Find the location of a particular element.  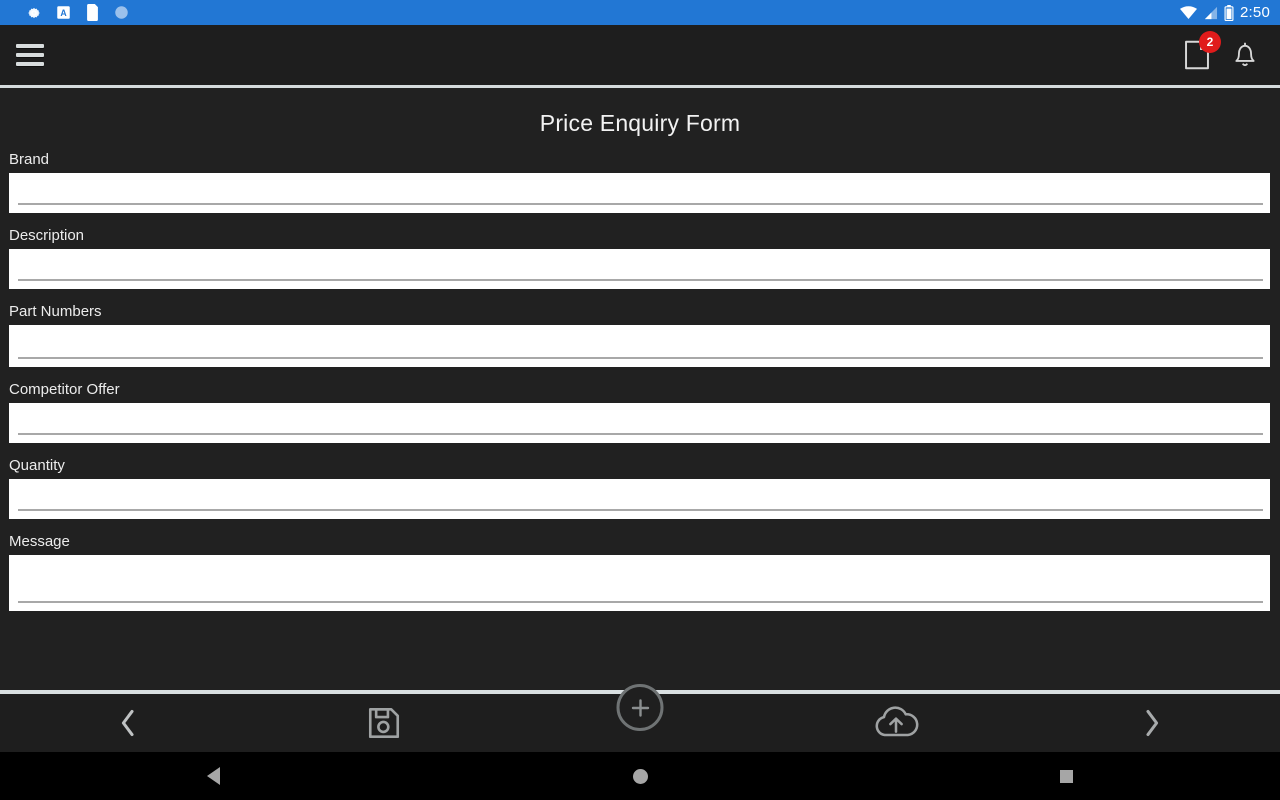

form-field-description: Description is located at coordinates (640, 258).